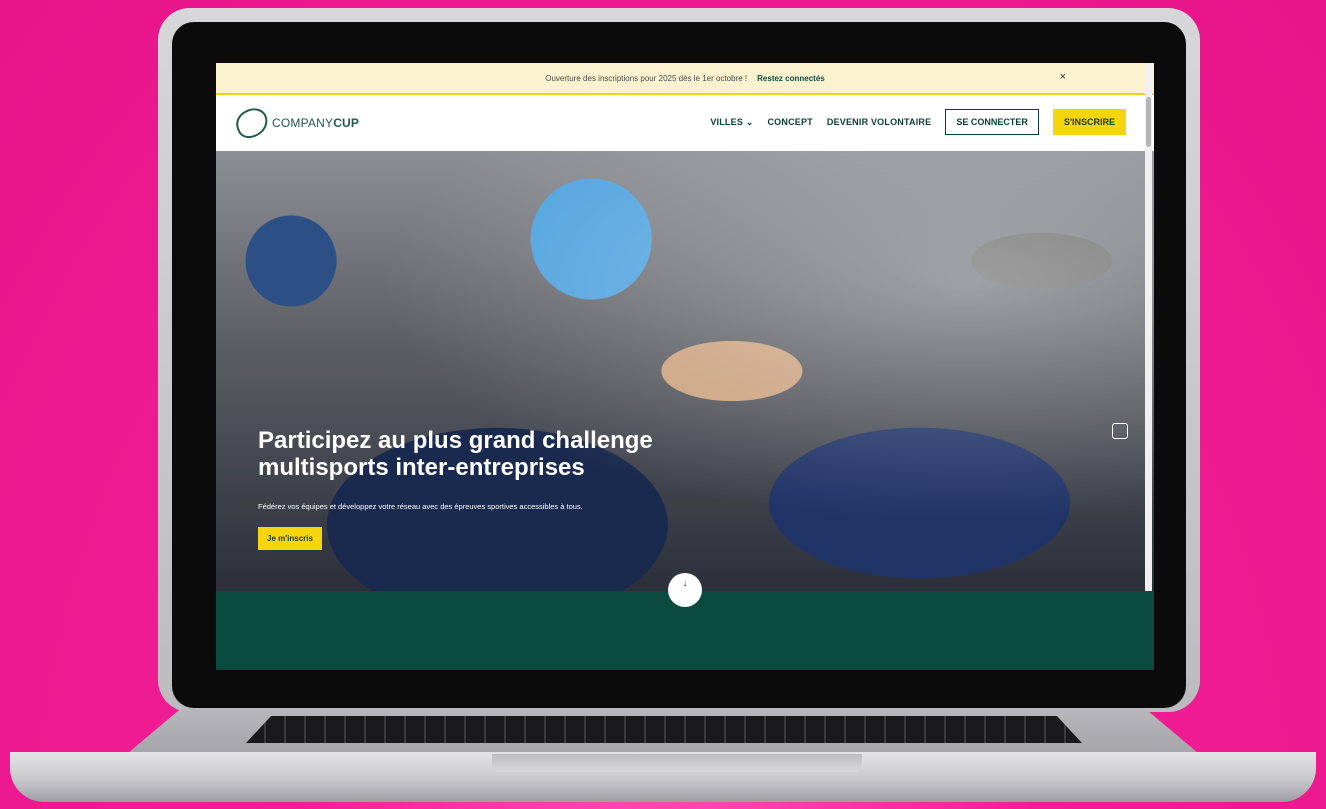  I want to click on nav-item-concept: CONCEPT, so click(789, 122).